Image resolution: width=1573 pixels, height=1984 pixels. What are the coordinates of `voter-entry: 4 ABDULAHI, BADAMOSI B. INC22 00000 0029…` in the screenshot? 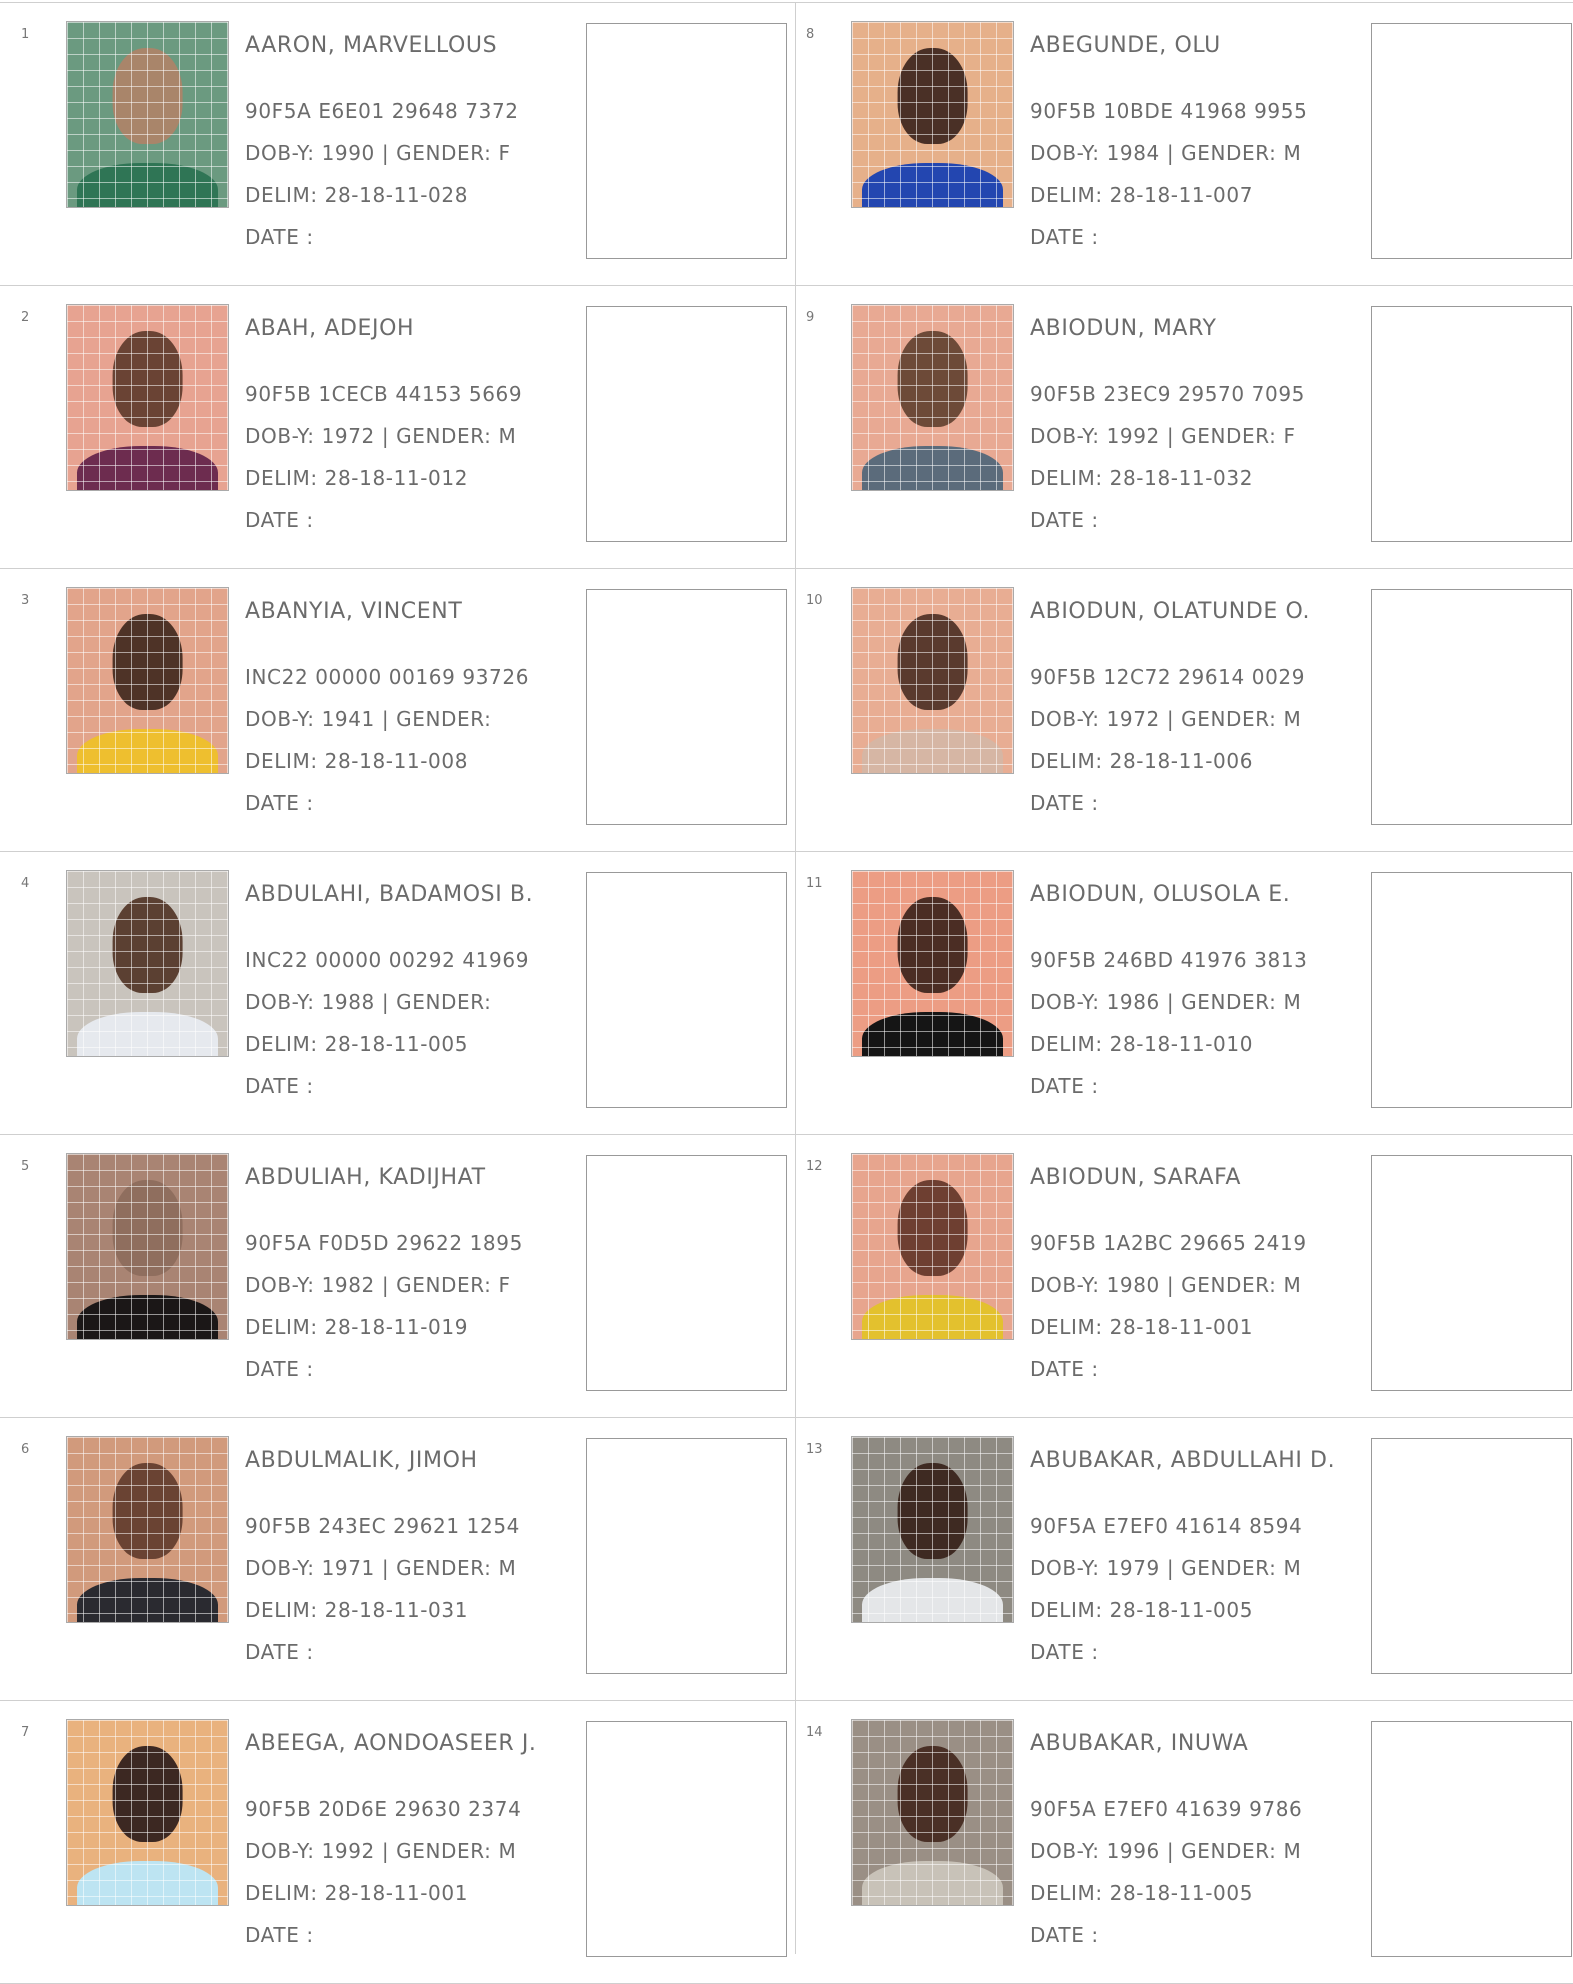 It's located at (395, 992).